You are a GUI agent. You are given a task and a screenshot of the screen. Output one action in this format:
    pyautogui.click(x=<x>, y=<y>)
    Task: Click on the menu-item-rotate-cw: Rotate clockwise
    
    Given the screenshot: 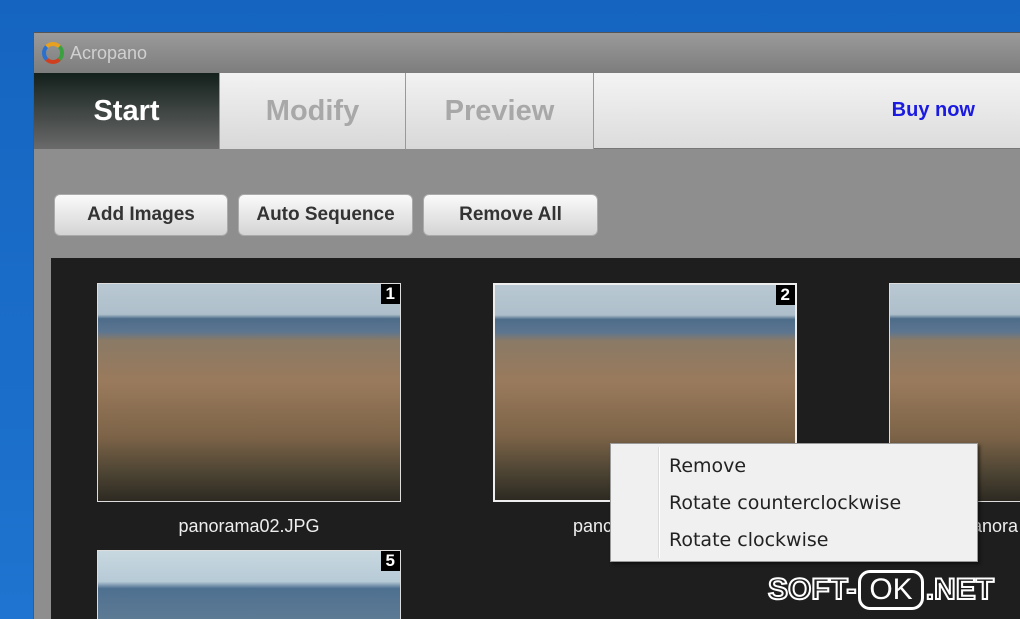 What is the action you would take?
    pyautogui.click(x=748, y=540)
    